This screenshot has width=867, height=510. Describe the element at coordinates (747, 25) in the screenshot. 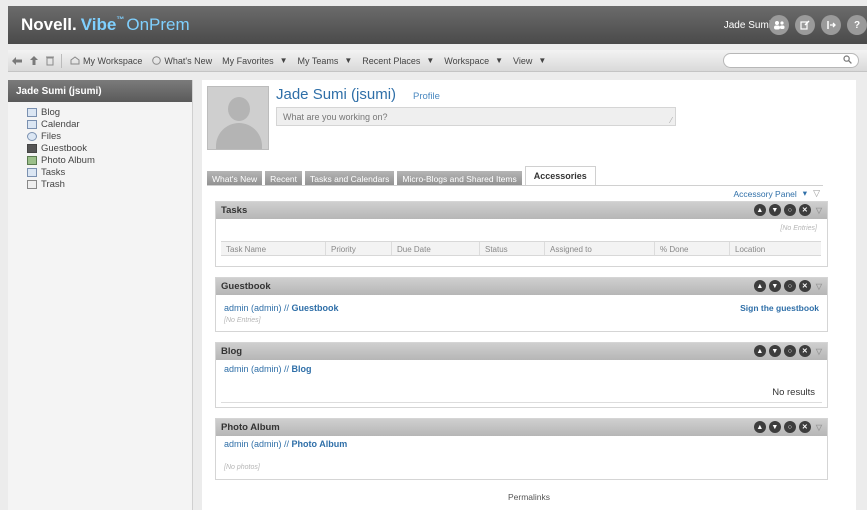

I see `header-user-name: Jade Sumi` at that location.